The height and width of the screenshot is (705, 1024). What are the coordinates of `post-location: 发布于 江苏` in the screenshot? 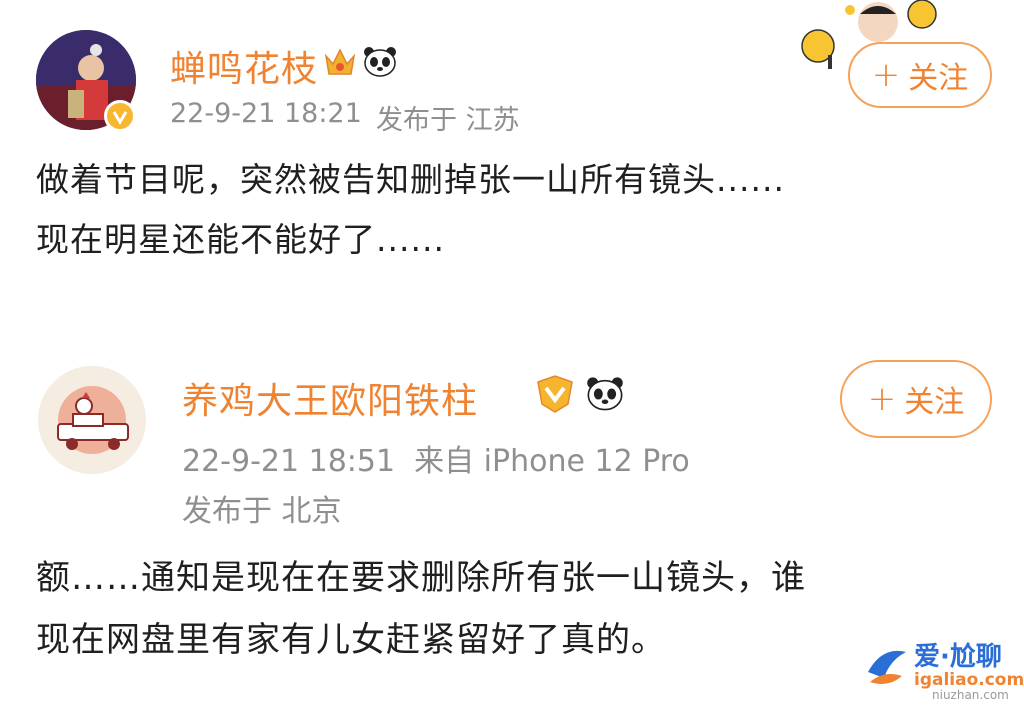 It's located at (448, 120).